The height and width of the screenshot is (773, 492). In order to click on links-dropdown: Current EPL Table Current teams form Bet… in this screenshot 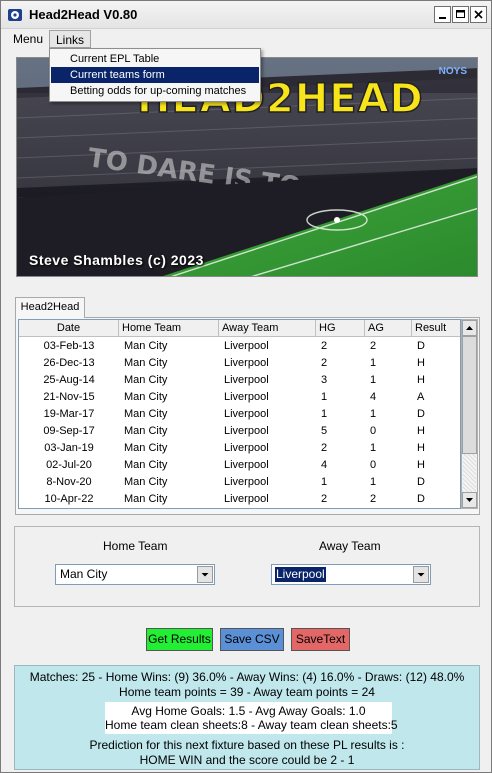, I will do `click(155, 75)`.